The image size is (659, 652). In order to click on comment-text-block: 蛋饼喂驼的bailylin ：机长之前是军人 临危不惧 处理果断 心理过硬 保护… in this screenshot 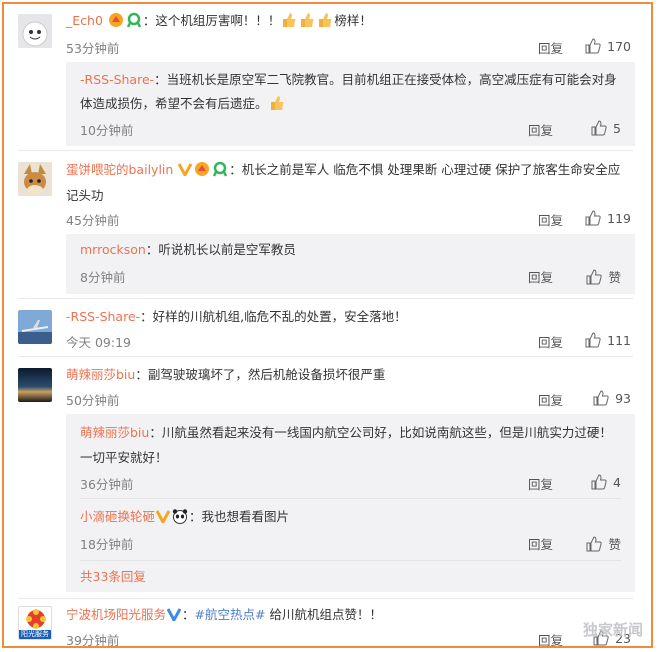, I will do `click(348, 183)`.